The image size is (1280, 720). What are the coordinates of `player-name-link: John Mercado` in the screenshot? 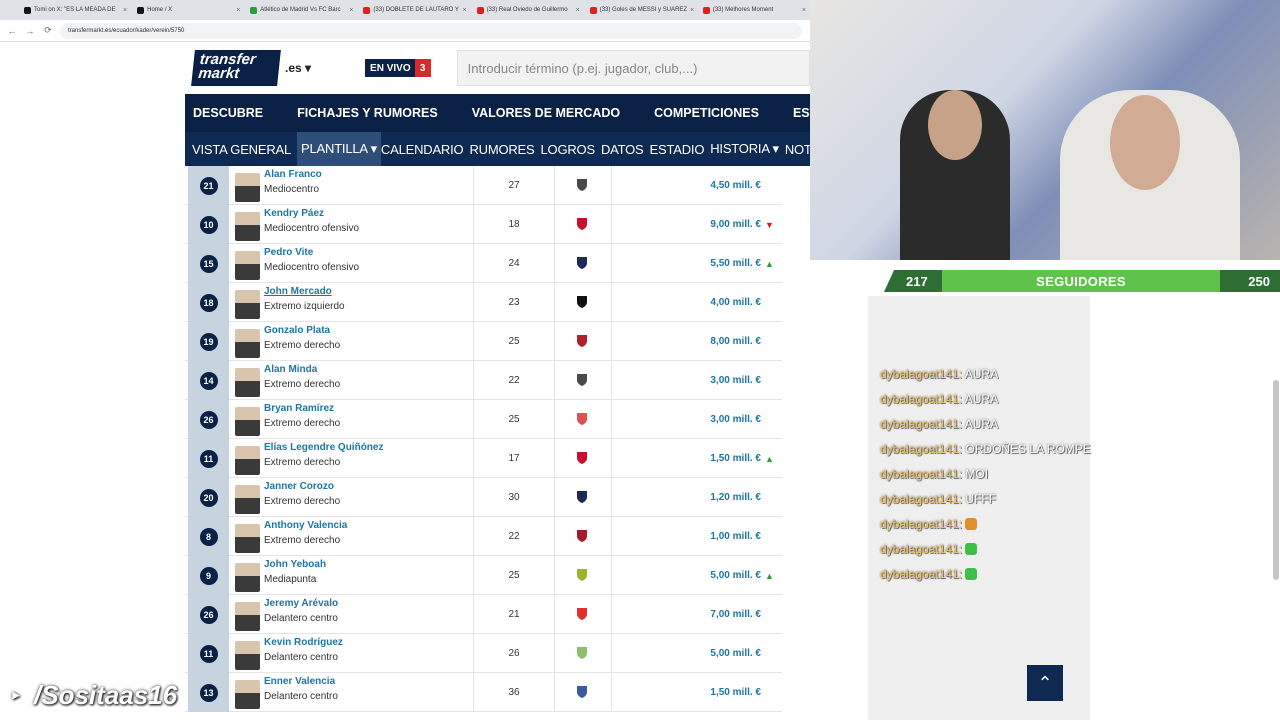 It's located at (298, 291).